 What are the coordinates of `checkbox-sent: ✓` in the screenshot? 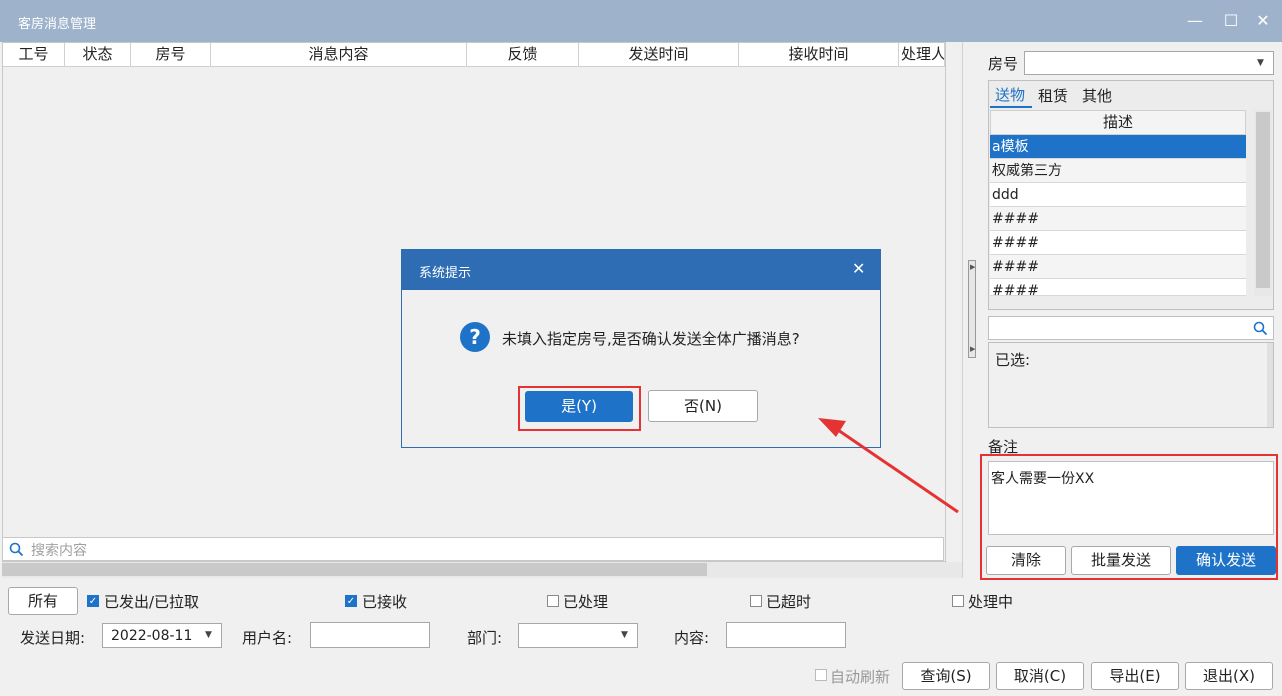 It's located at (93, 601).